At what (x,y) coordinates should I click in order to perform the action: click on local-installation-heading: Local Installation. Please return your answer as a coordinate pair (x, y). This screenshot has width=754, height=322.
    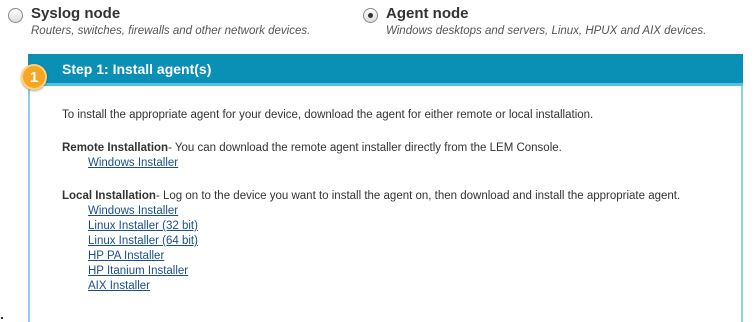
    Looking at the image, I should click on (109, 196).